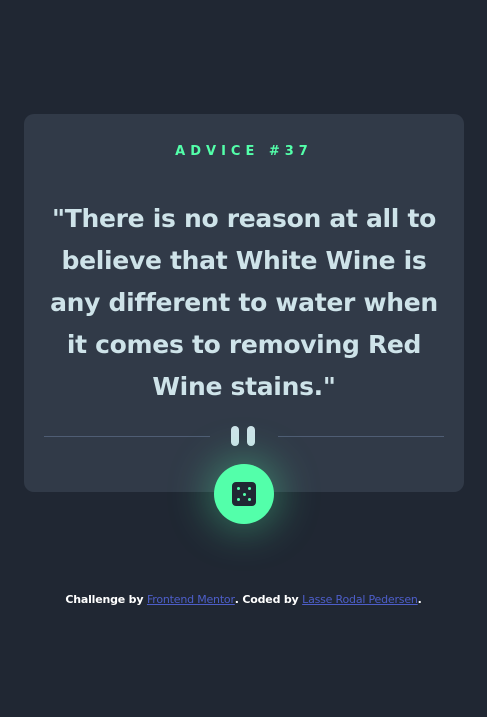 This screenshot has width=487, height=717. I want to click on advice-id-label: ADVICE #37, so click(244, 151).